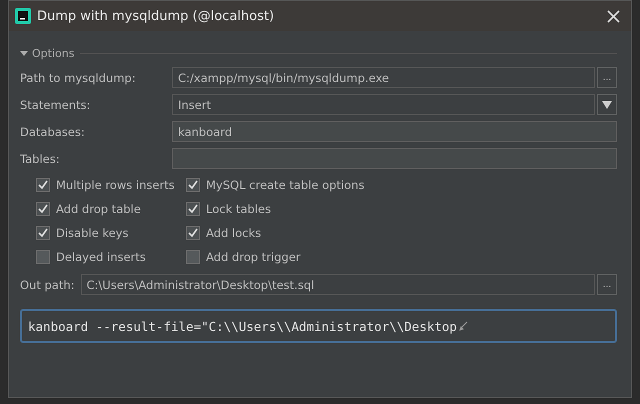 This screenshot has width=640, height=404. Describe the element at coordinates (238, 209) in the screenshot. I see `checkbox-label: Lock tables` at that location.